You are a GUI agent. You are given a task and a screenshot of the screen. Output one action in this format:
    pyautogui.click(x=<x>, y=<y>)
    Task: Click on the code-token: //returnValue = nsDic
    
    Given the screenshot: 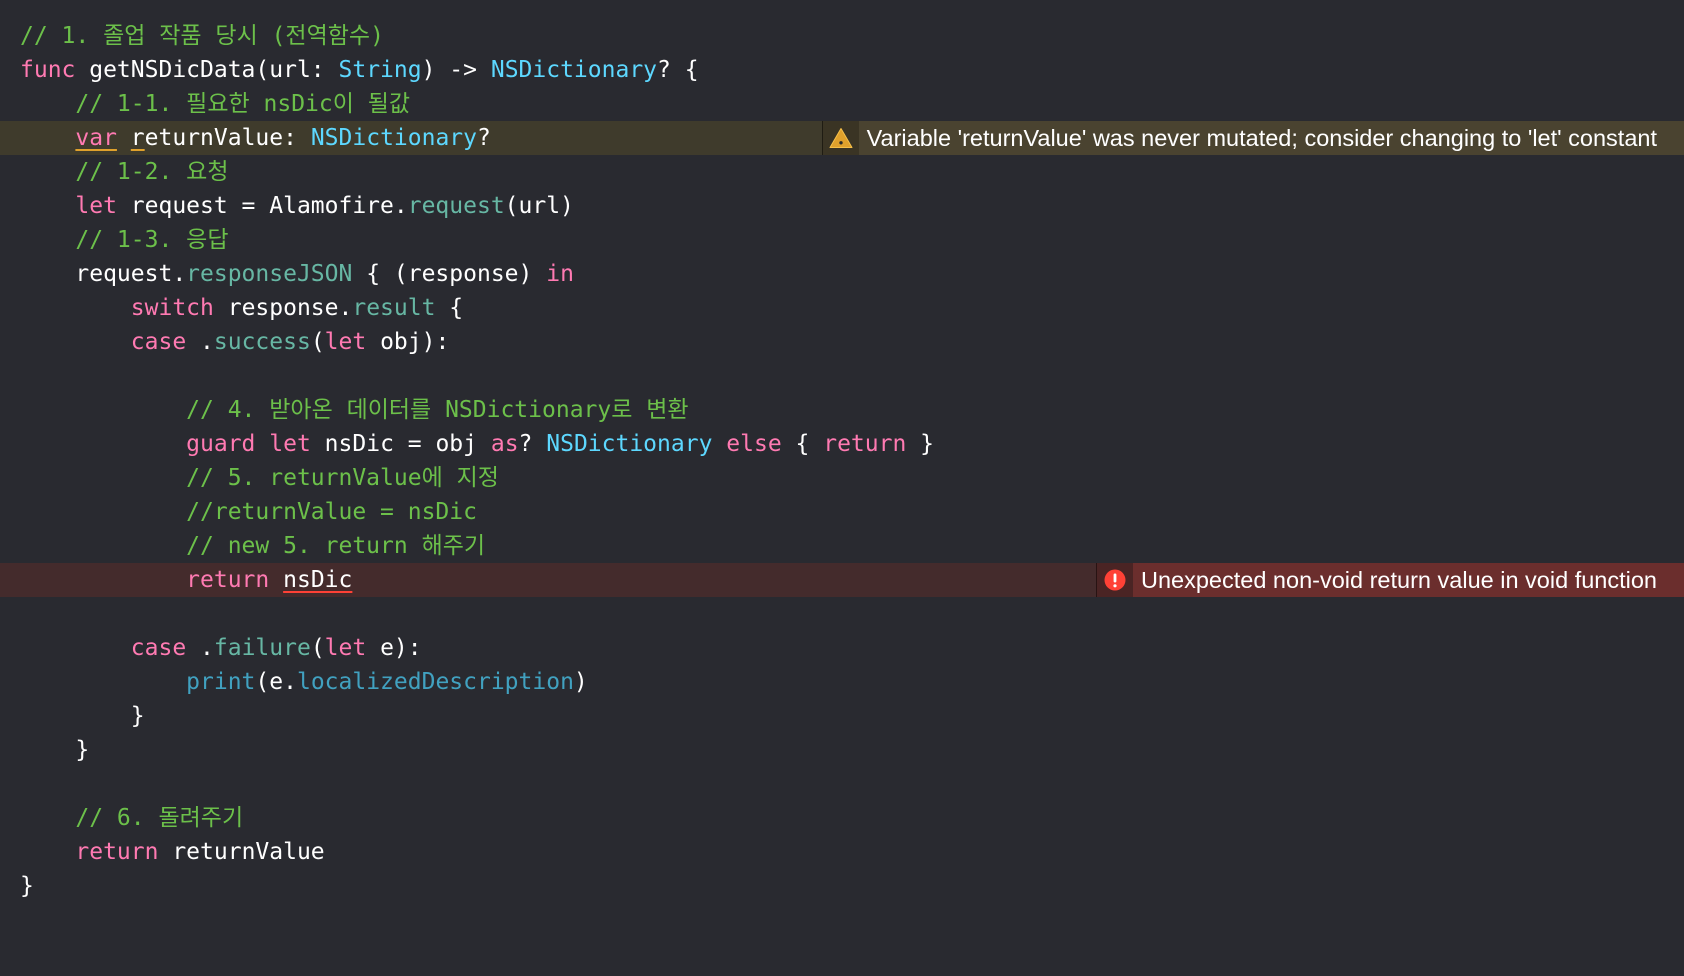 What is the action you would take?
    pyautogui.click(x=248, y=512)
    